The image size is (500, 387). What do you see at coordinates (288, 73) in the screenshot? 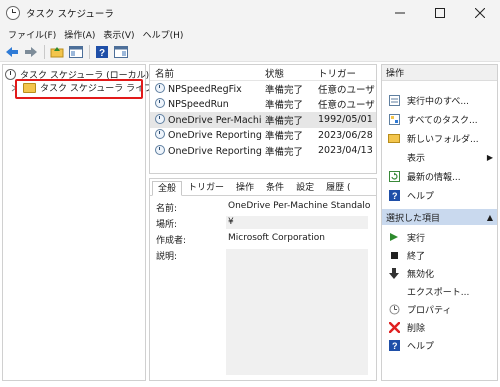
I see `column-header-status: 状態` at bounding box center [288, 73].